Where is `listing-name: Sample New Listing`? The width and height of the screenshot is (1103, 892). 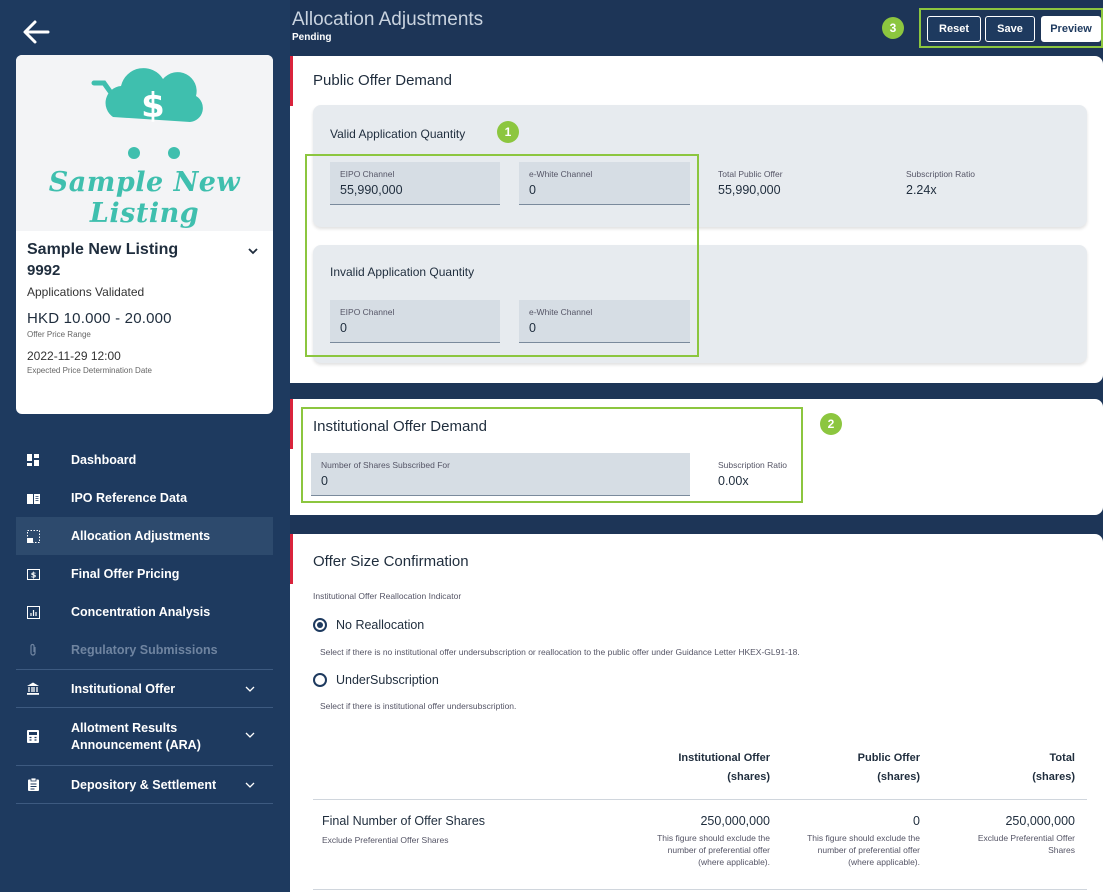 listing-name: Sample New Listing is located at coordinates (103, 249).